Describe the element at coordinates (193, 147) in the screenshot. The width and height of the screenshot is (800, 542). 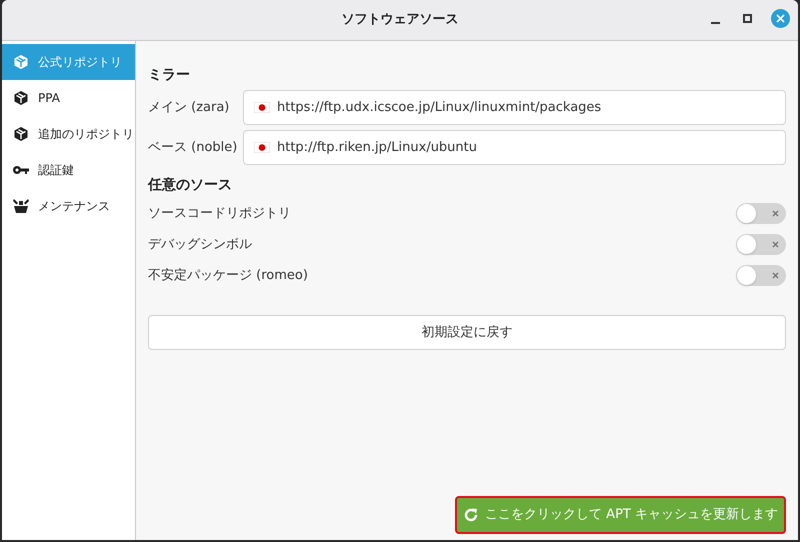
I see `mirror-label: ベース (noble)` at that location.